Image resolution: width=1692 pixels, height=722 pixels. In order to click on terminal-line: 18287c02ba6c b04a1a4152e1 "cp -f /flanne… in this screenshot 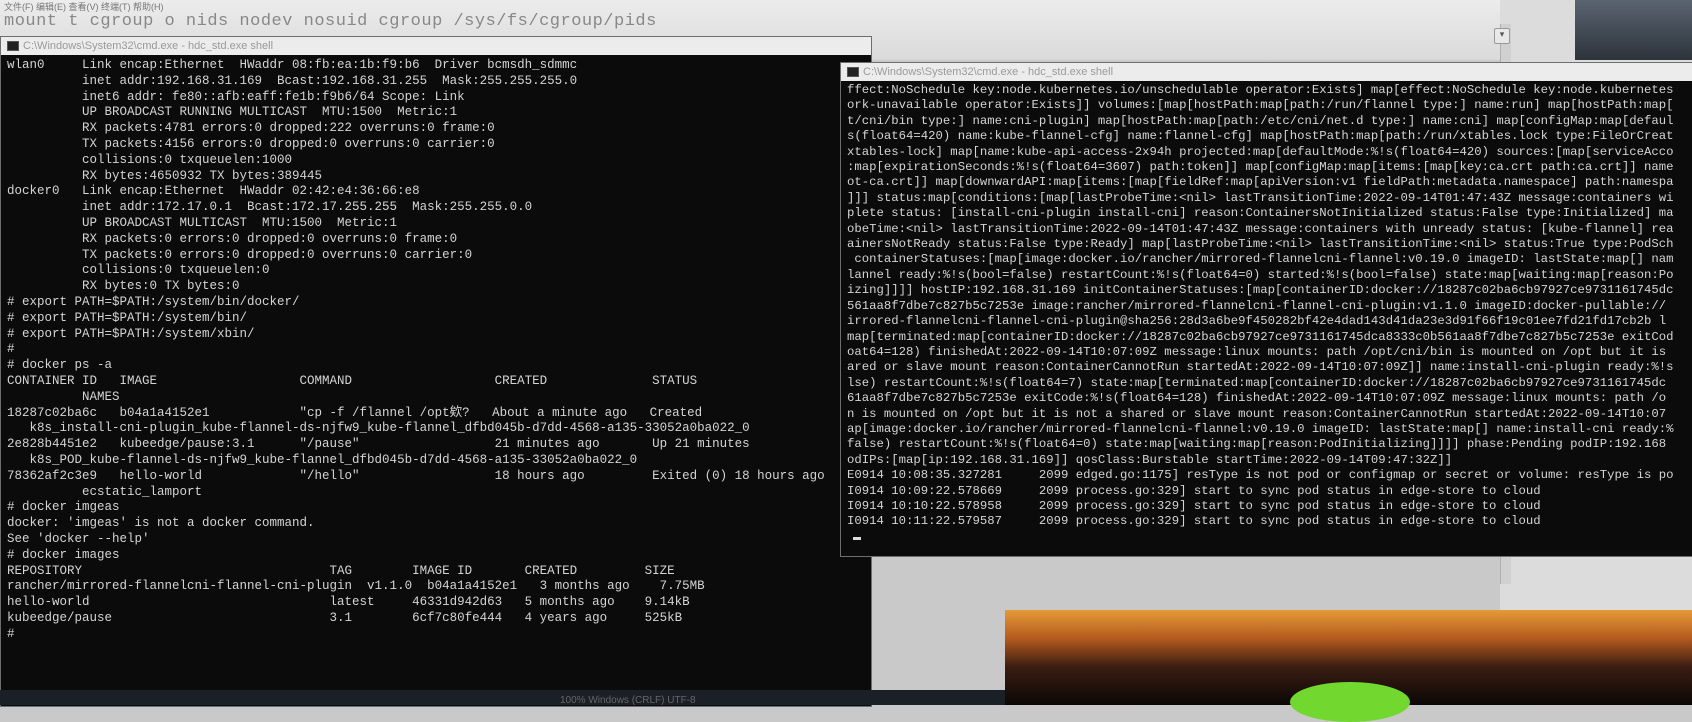, I will do `click(355, 412)`.